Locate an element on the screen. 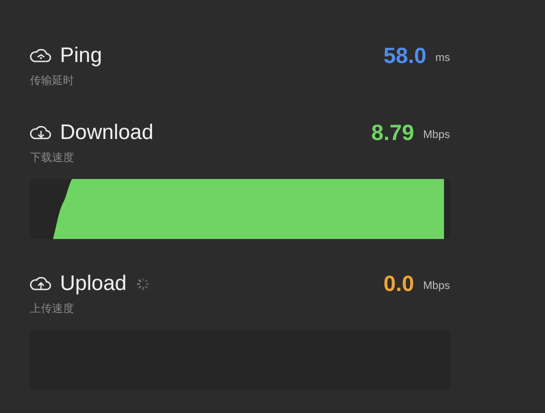  unit-label: ms is located at coordinates (442, 58).